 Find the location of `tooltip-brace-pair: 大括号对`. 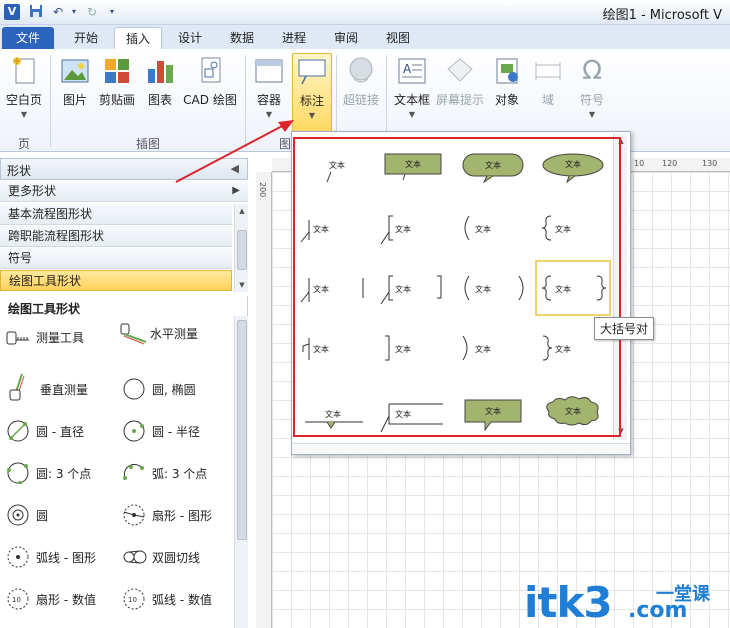

tooltip-brace-pair: 大括号对 is located at coordinates (624, 328).